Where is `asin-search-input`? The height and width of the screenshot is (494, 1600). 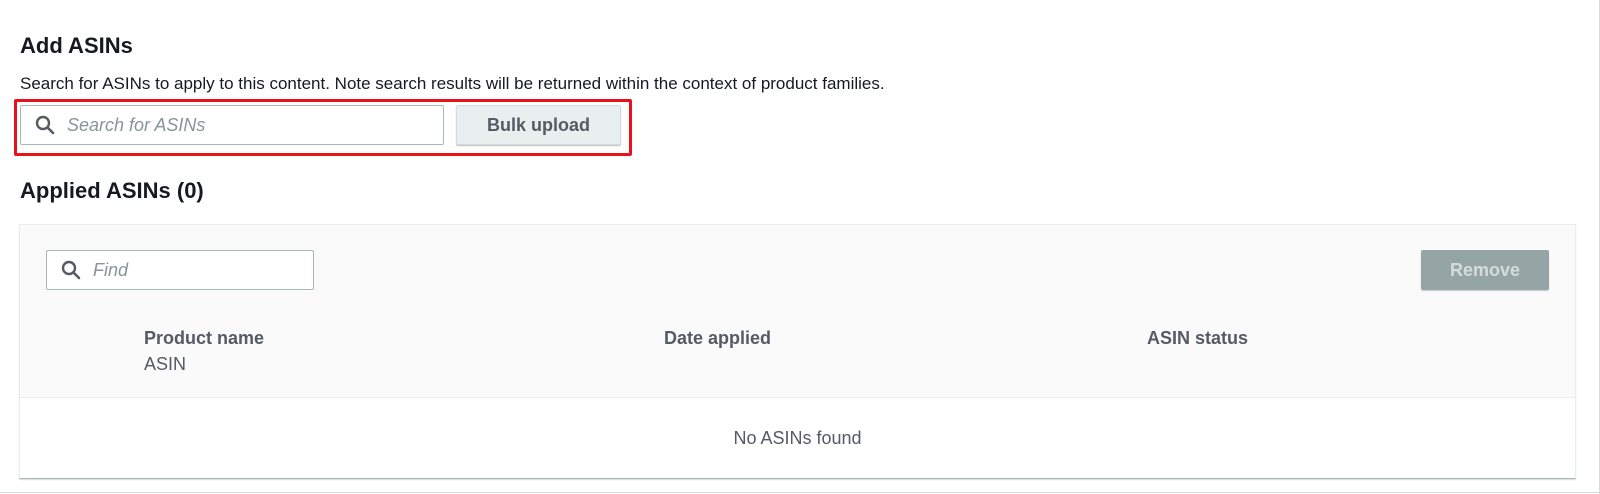 asin-search-input is located at coordinates (217, 125).